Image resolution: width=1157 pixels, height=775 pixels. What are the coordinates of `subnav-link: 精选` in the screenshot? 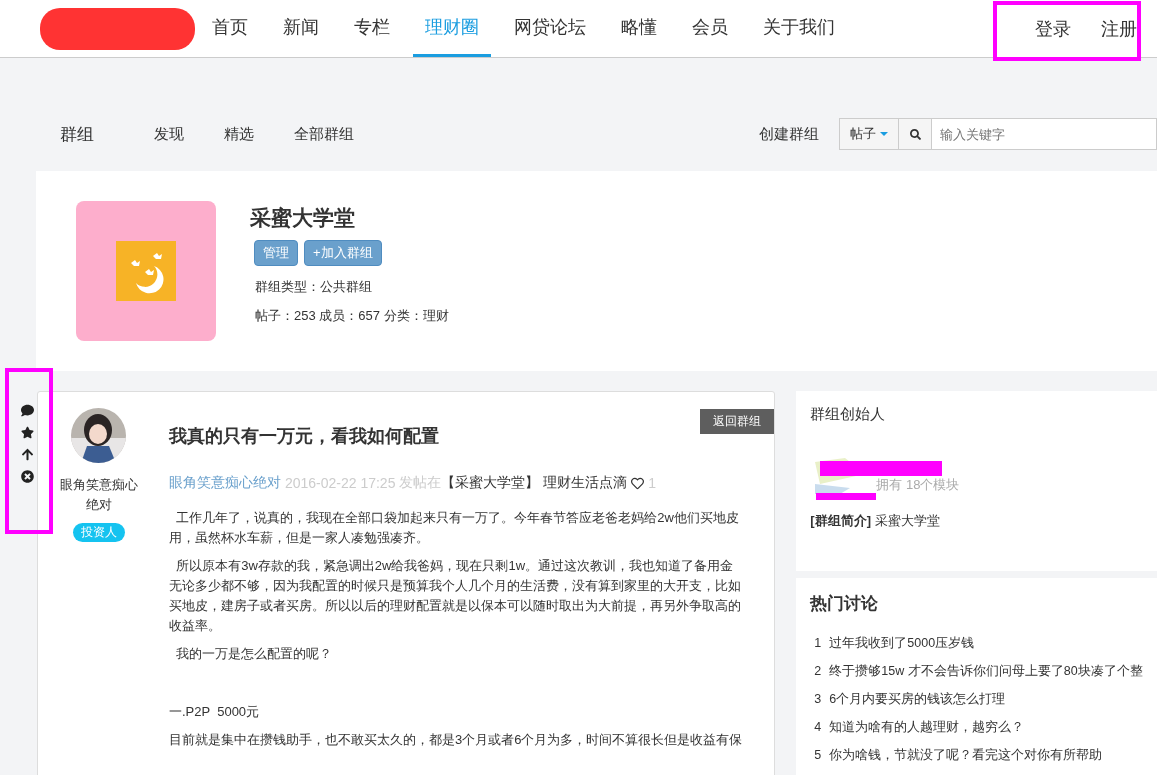 It's located at (239, 134).